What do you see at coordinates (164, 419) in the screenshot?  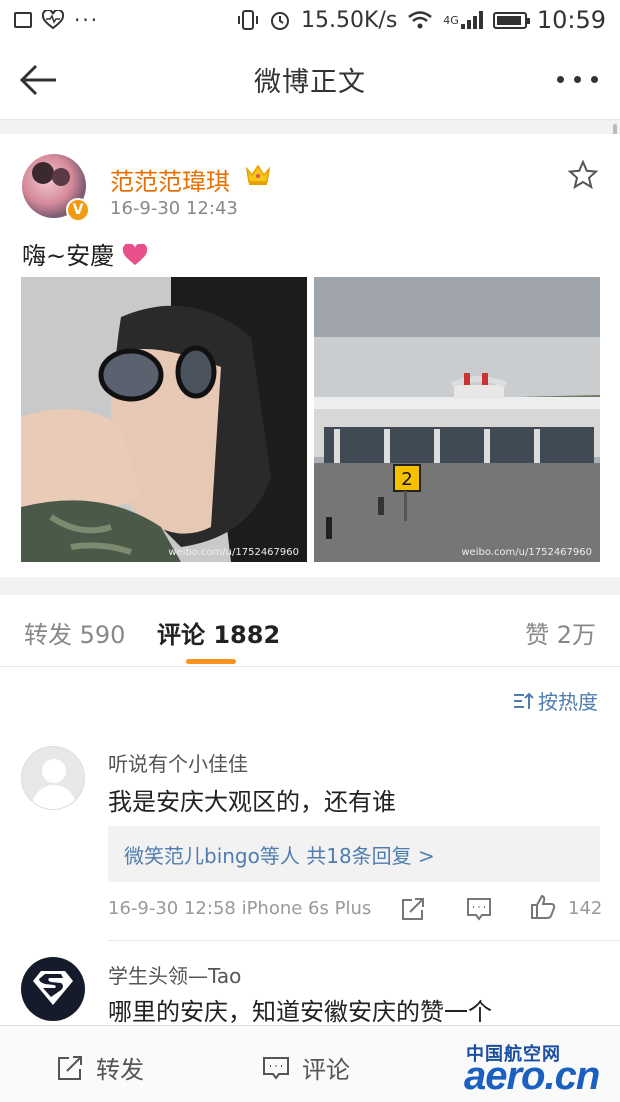 I see `post-image-selfie: weibo.com/u/1752467960` at bounding box center [164, 419].